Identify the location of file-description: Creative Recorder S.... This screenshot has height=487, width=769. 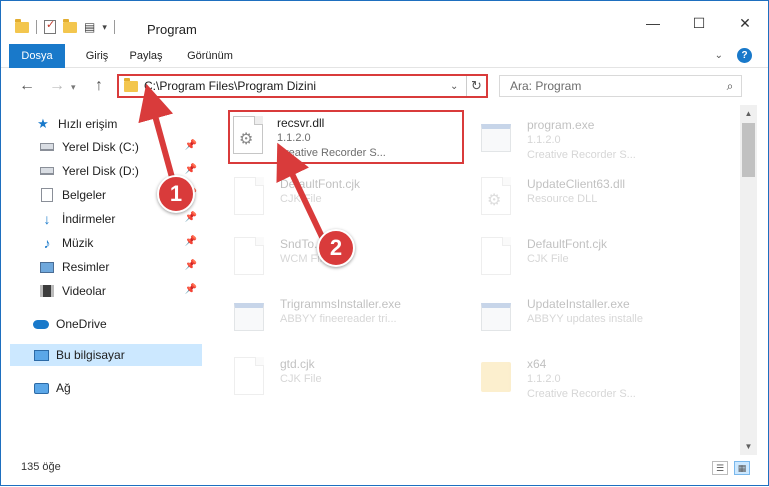
(331, 153).